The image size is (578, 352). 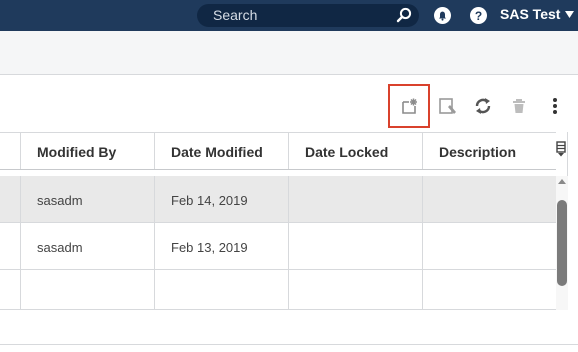 I want to click on table-row: sasadm Feb 14, 2019, so click(x=278, y=199).